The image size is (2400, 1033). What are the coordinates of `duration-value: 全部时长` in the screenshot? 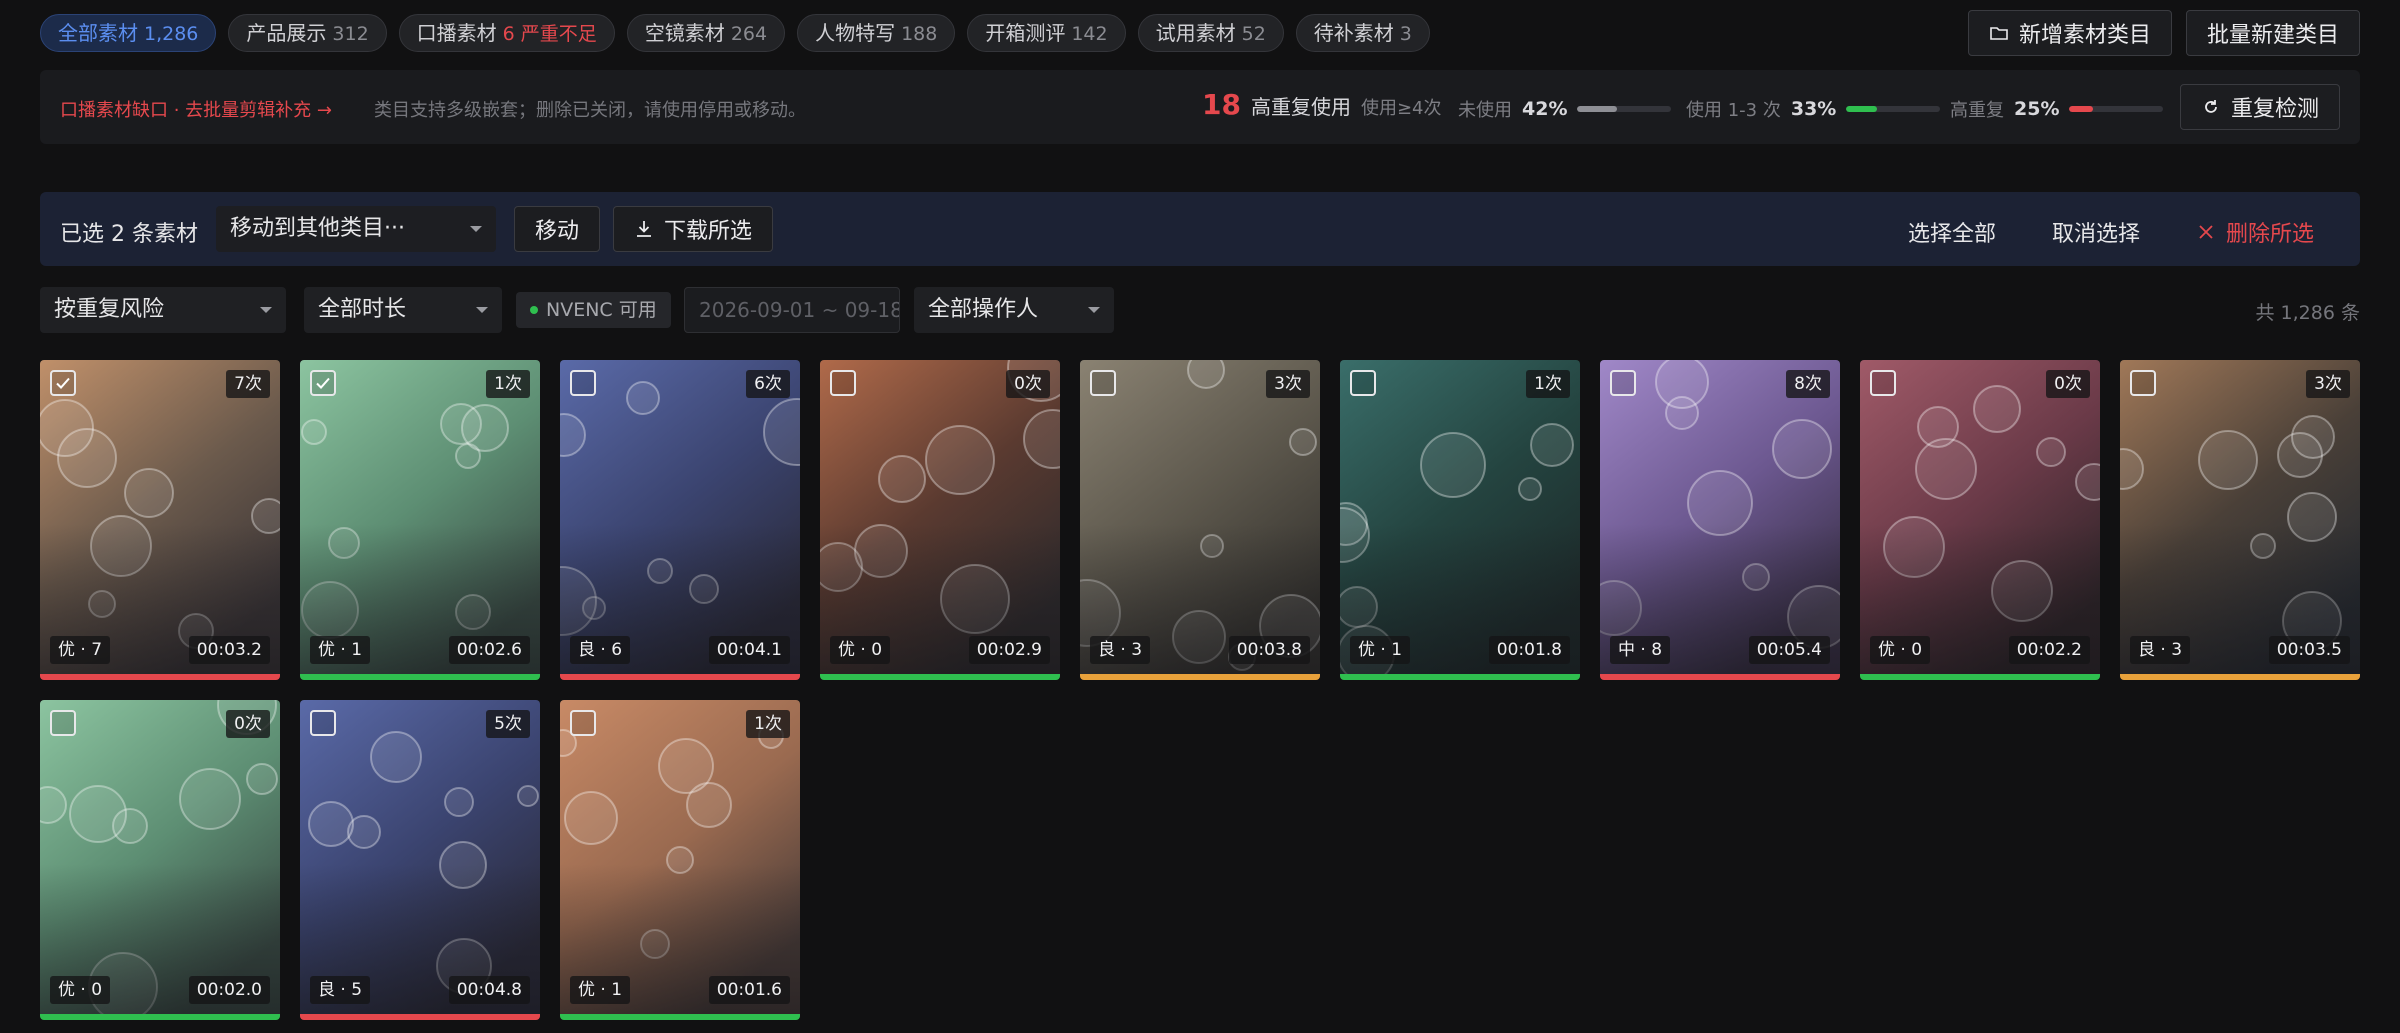 It's located at (362, 309).